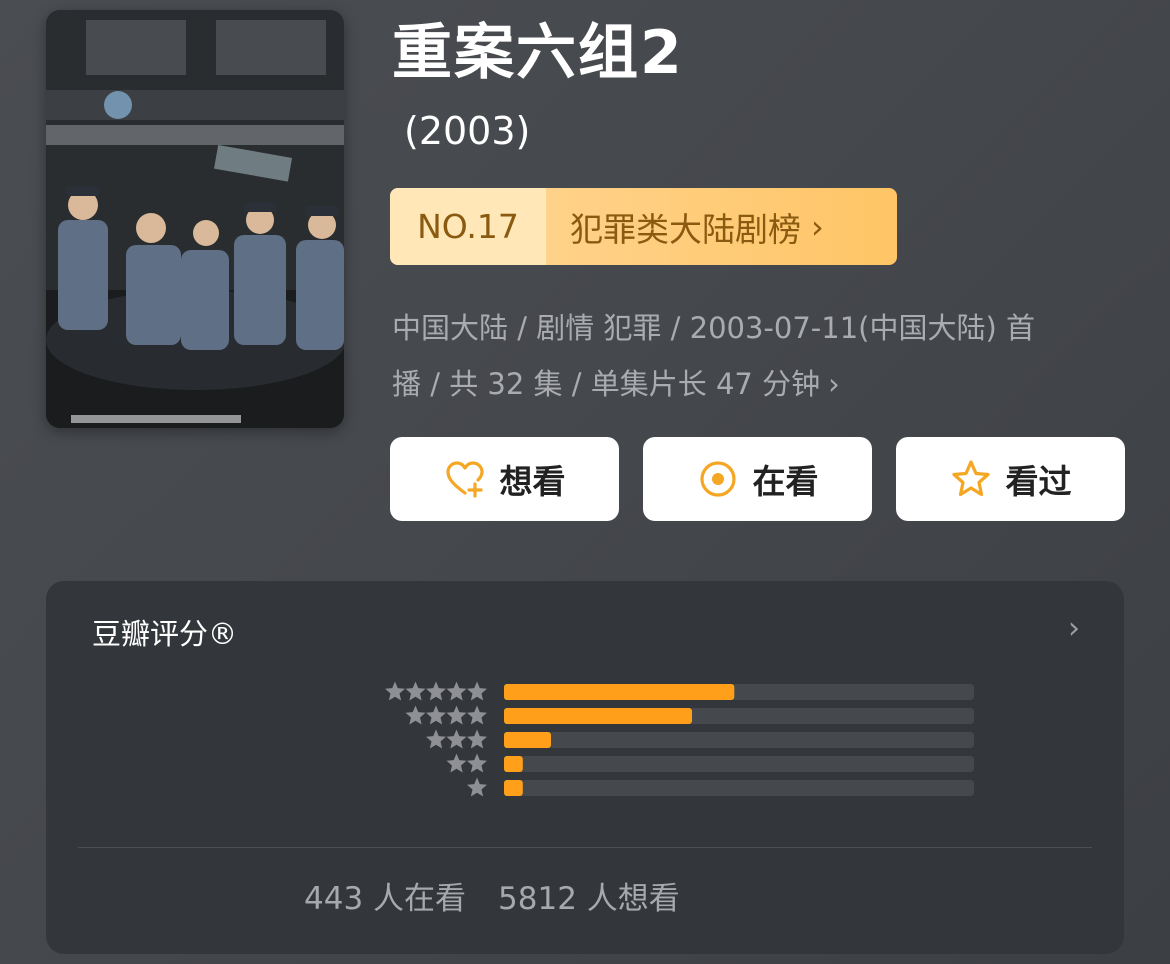 The image size is (1170, 964). I want to click on poster-image, so click(195, 219).